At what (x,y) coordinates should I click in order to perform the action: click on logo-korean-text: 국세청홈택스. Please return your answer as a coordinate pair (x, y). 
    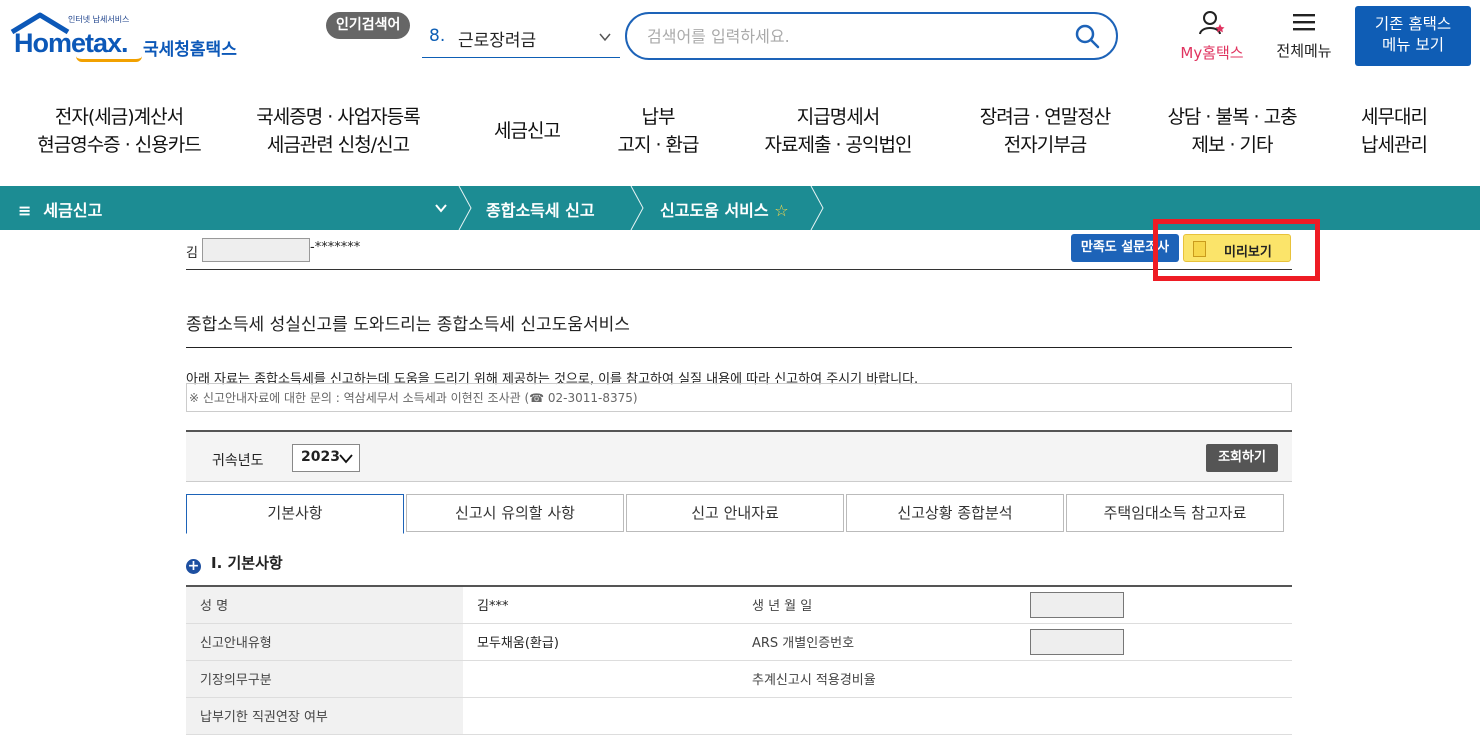
    Looking at the image, I should click on (190, 50).